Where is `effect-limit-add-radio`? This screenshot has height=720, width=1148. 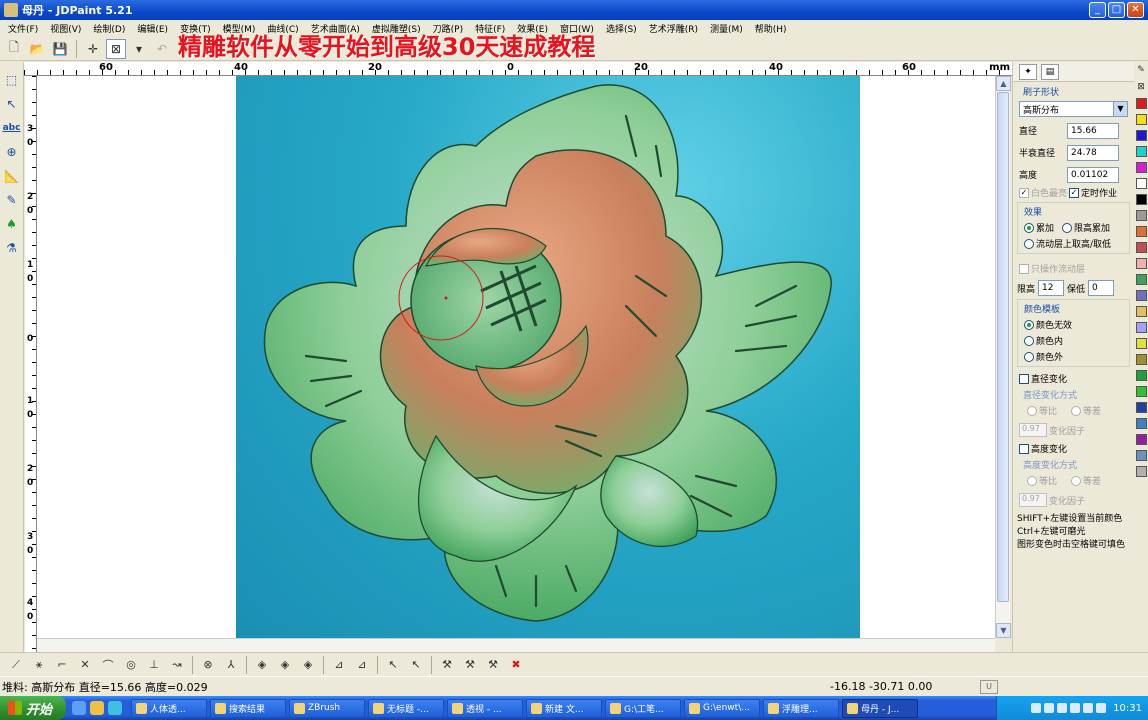
effect-limit-add-radio is located at coordinates (1067, 227).